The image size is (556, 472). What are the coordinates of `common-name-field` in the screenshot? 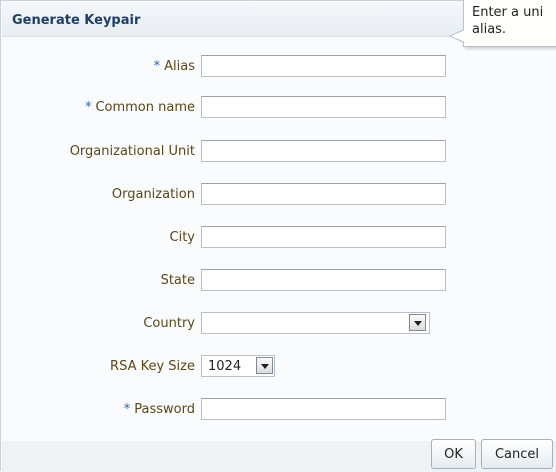 It's located at (323, 107).